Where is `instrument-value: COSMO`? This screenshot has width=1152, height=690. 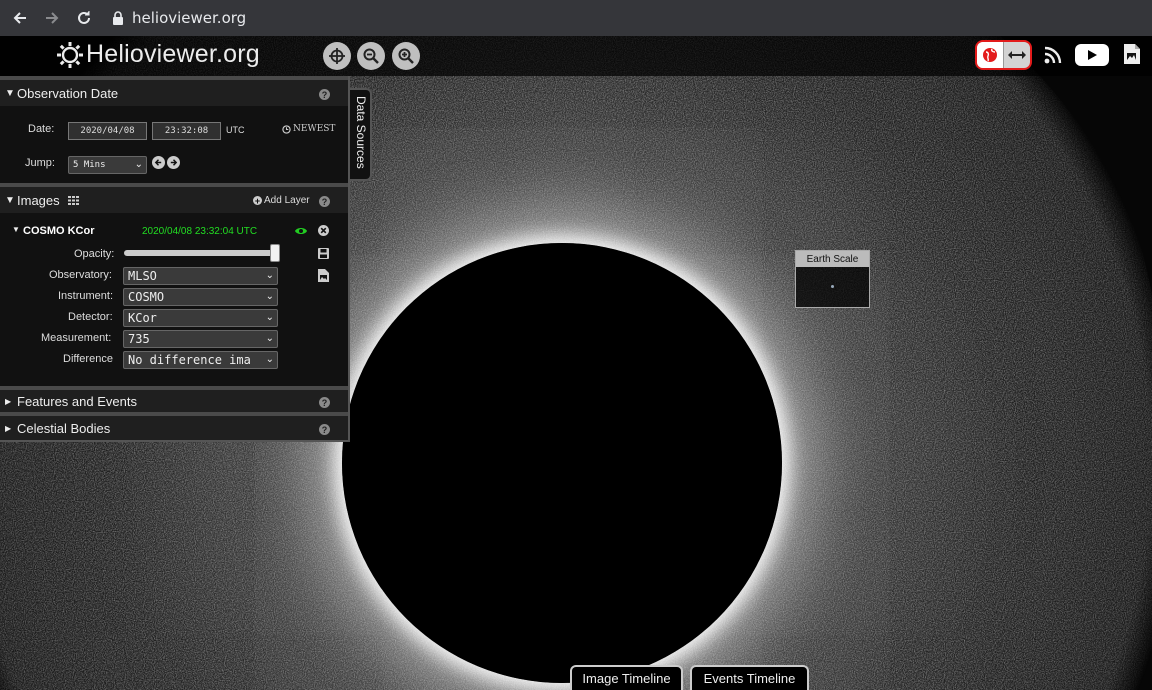
instrument-value: COSMO is located at coordinates (146, 297).